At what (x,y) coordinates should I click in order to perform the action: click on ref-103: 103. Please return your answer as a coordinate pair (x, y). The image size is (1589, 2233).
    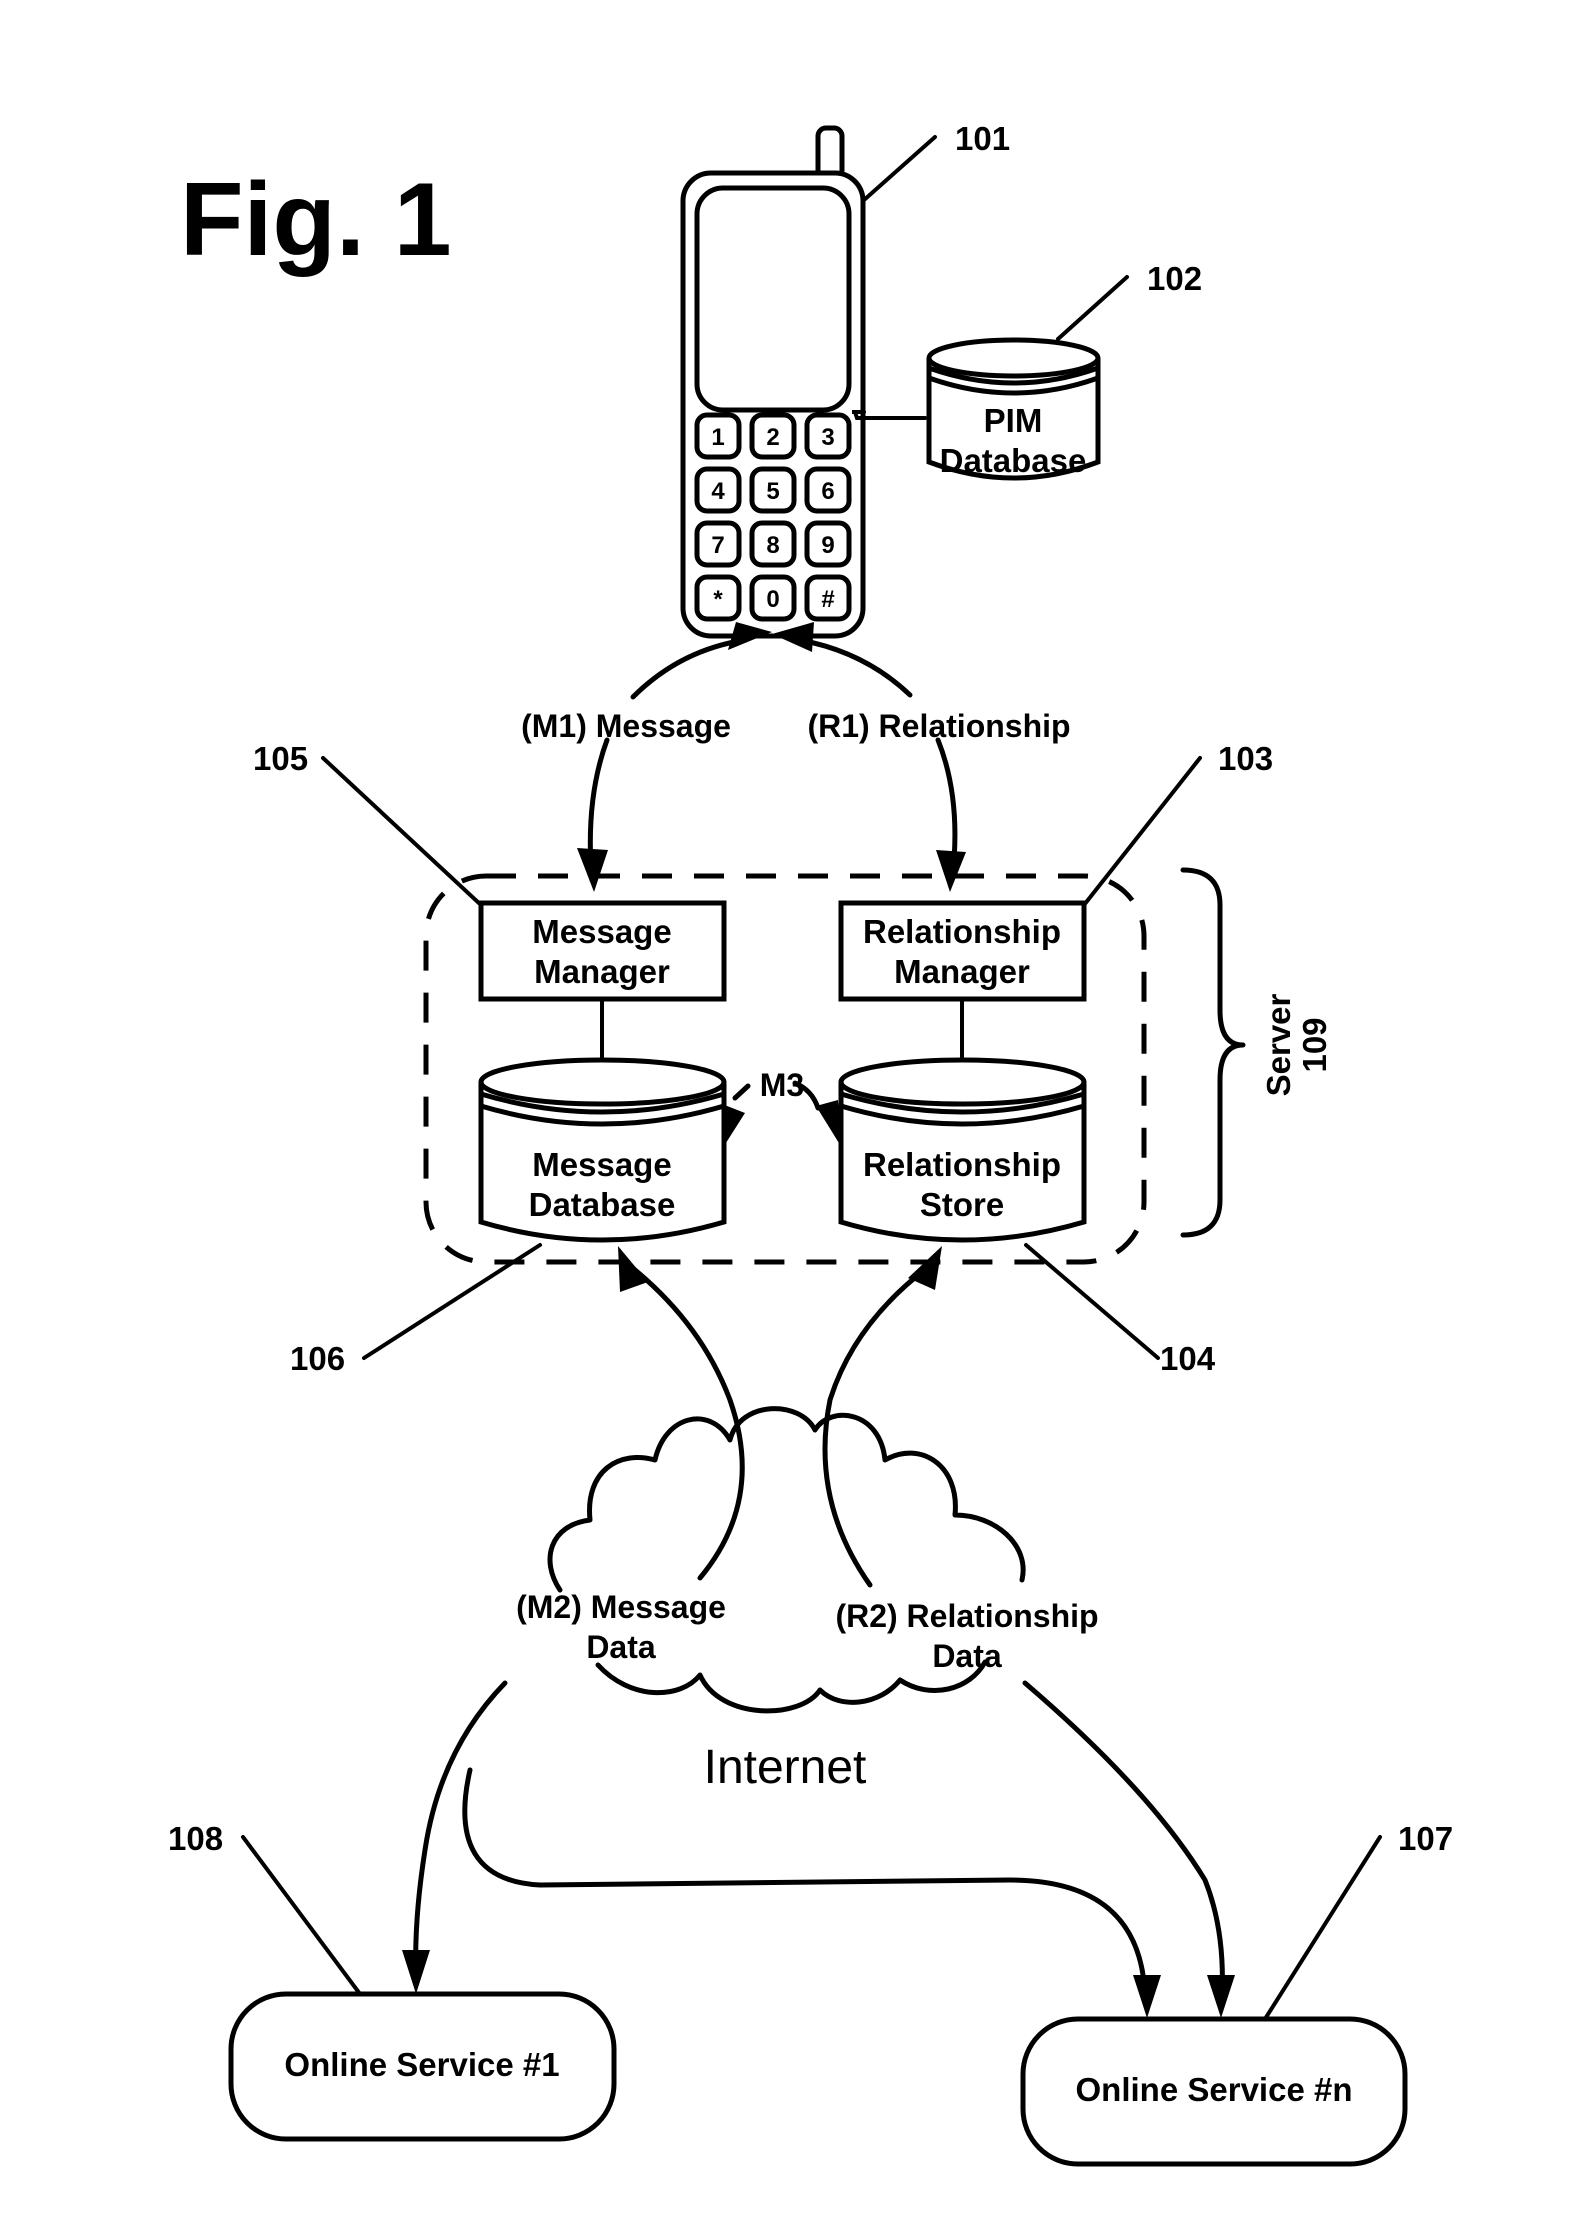
    Looking at the image, I should click on (1245, 758).